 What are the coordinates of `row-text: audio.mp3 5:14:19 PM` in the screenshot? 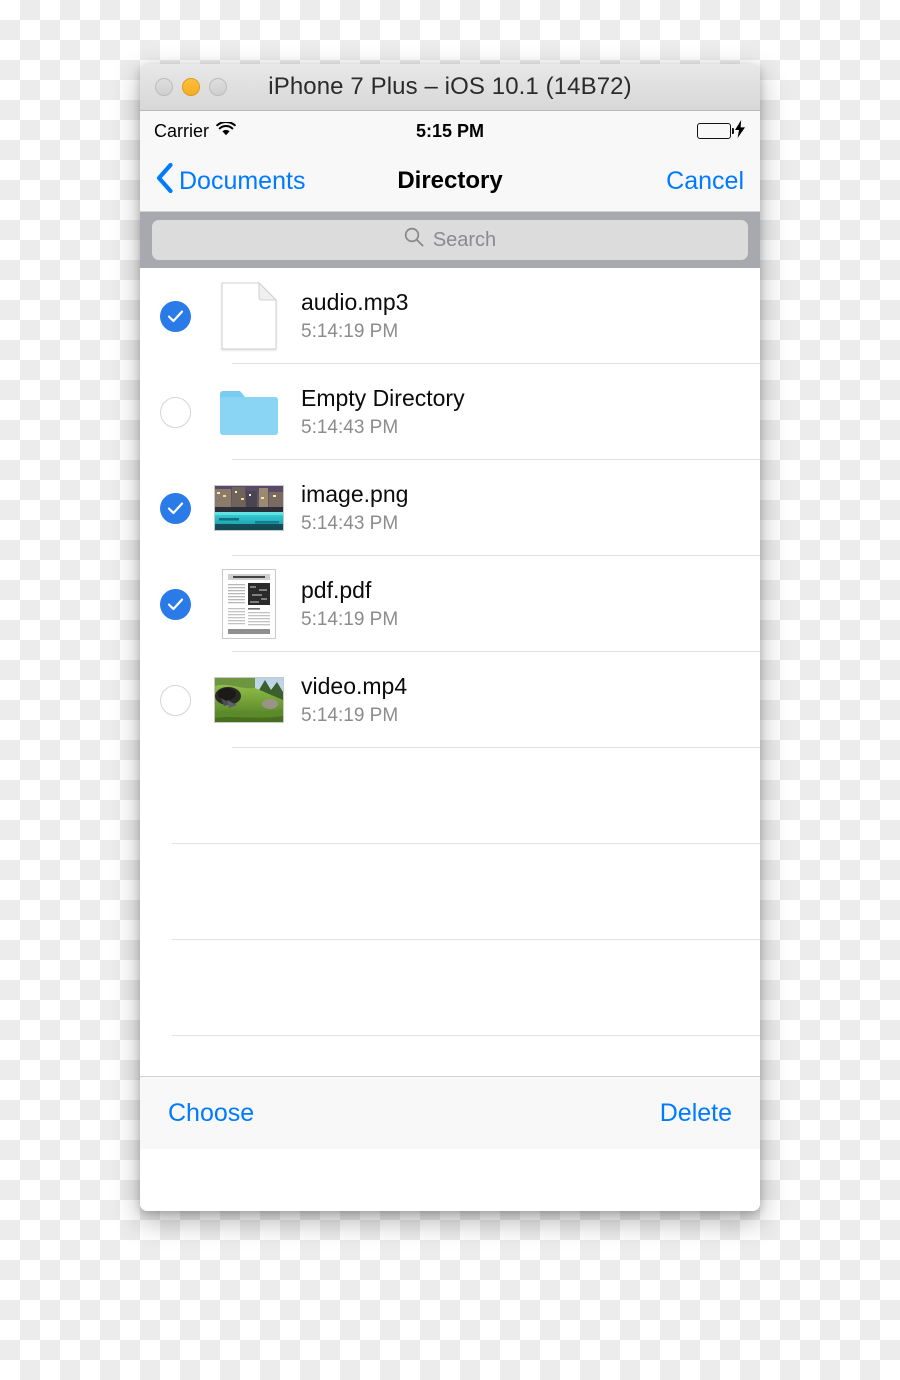 It's located at (354, 316).